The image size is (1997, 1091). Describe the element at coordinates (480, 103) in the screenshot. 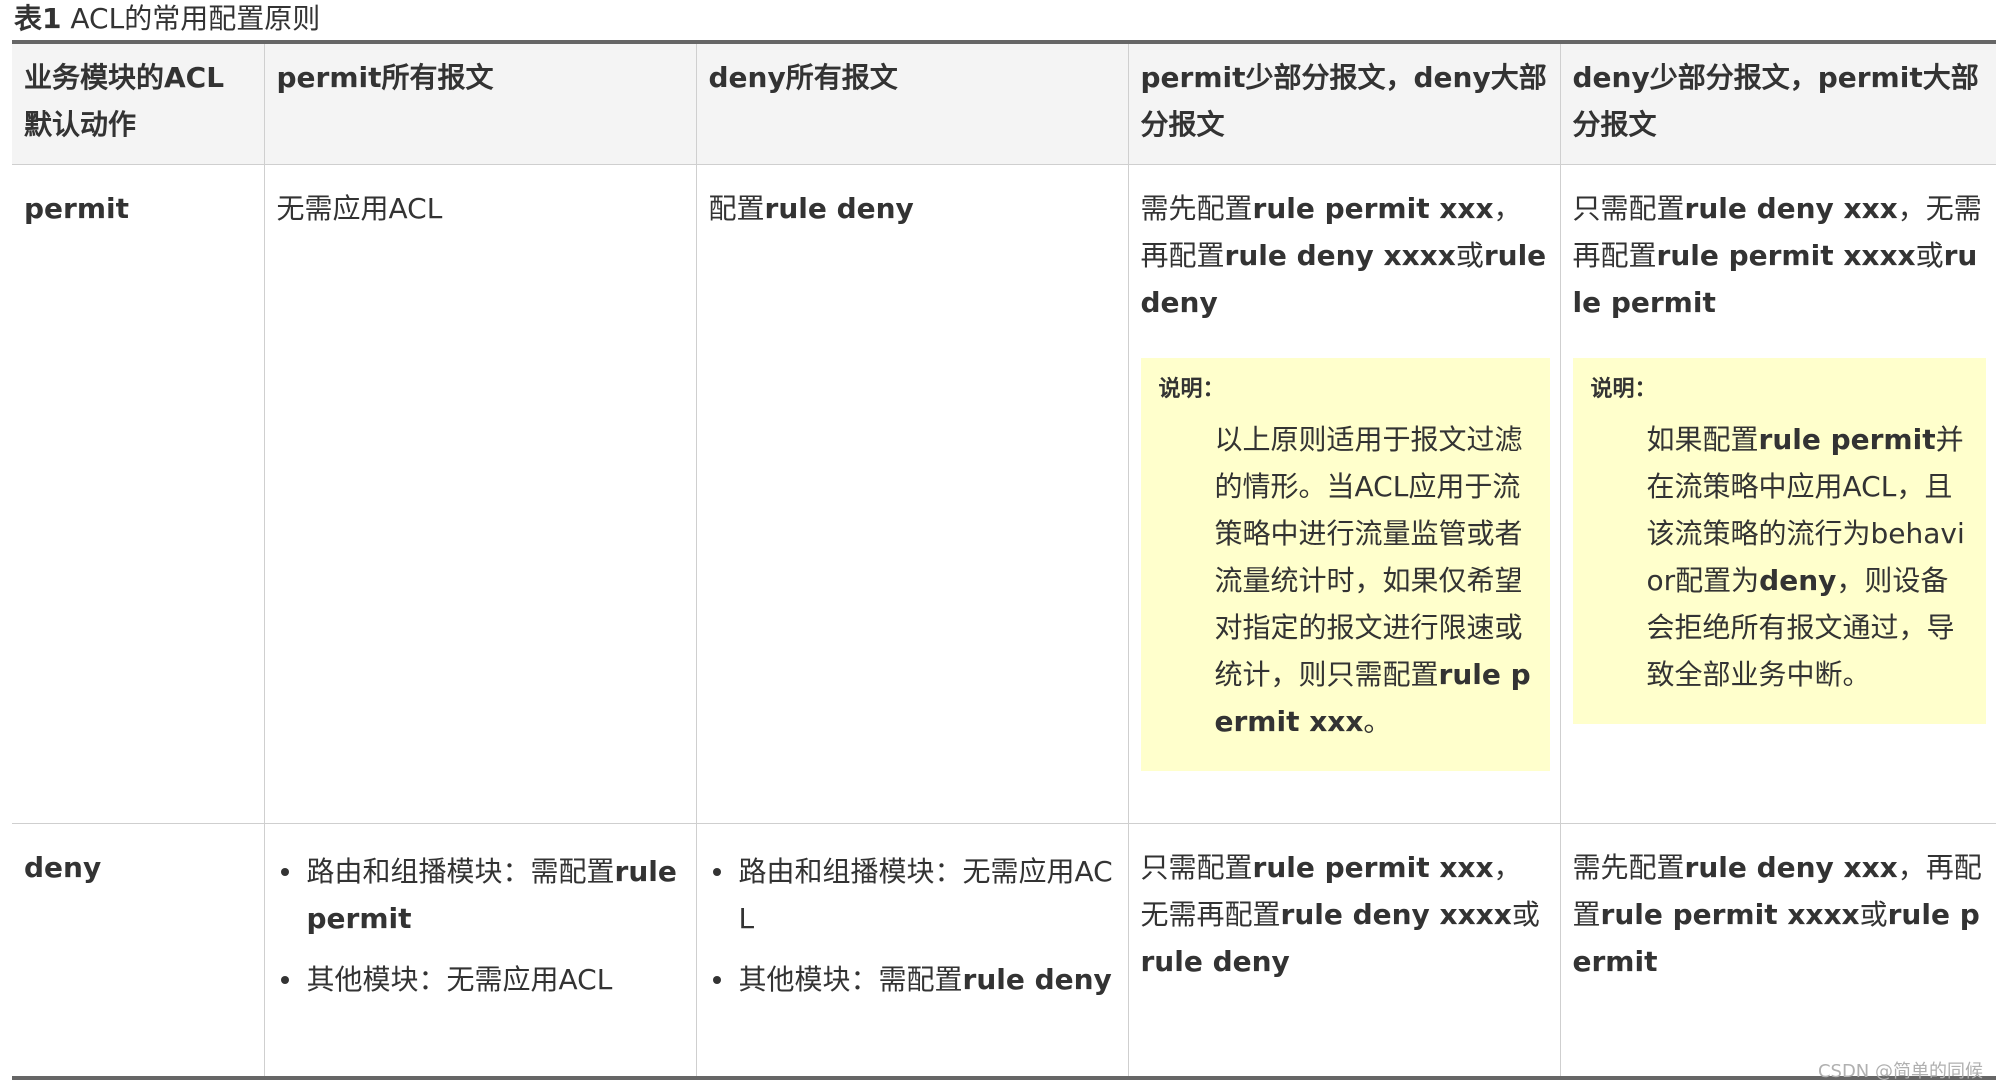

I see `header-permit-all: permit所有报文` at that location.